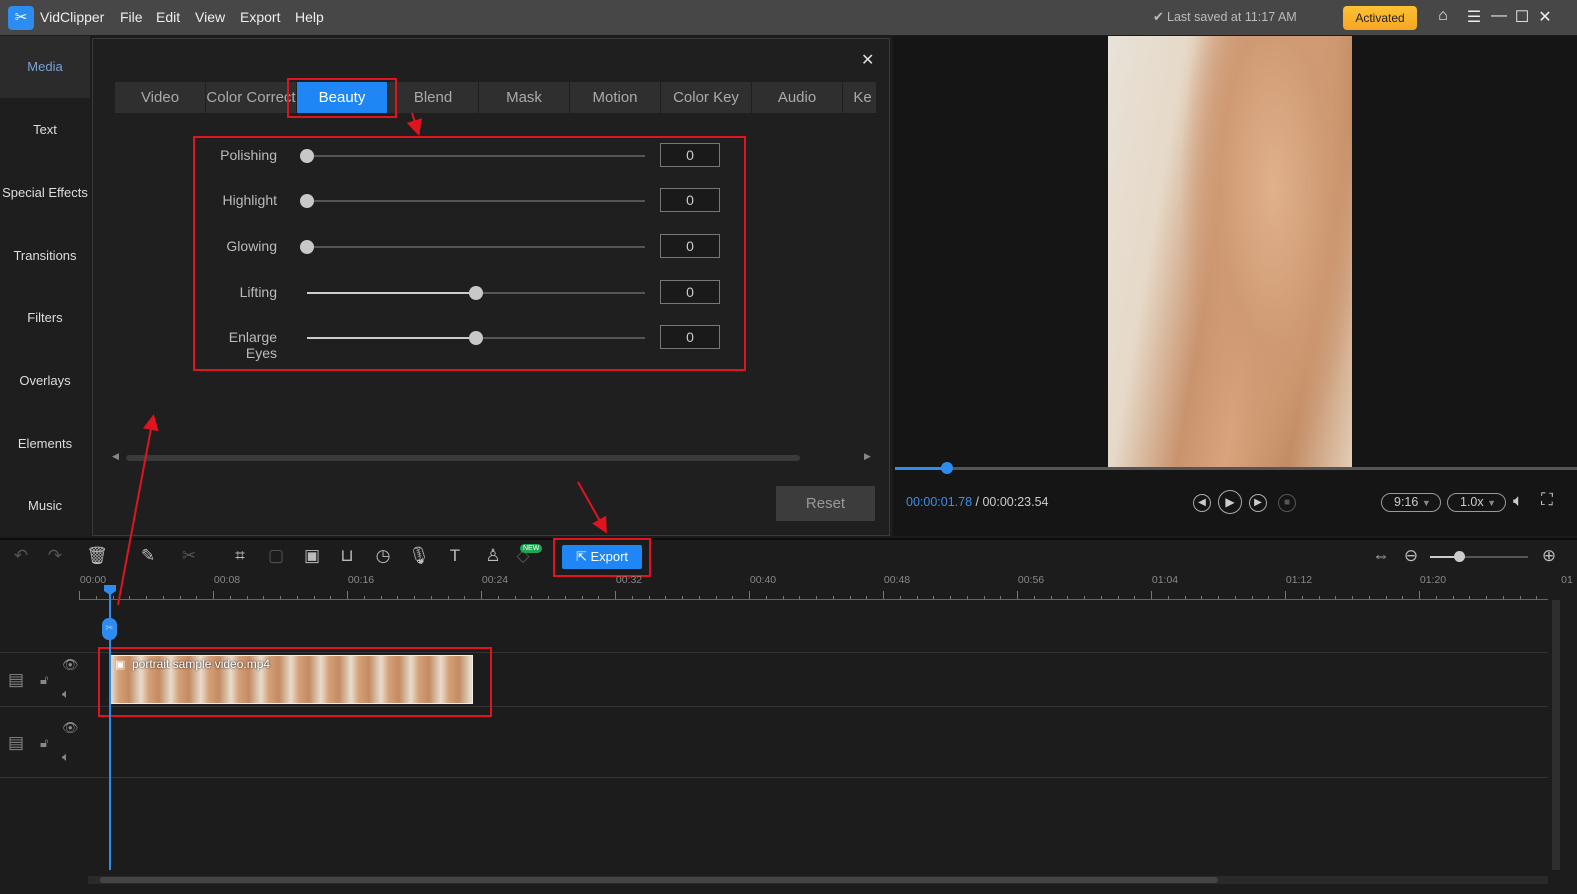 The height and width of the screenshot is (894, 1577). I want to click on ruler-label: 00:24, so click(495, 580).